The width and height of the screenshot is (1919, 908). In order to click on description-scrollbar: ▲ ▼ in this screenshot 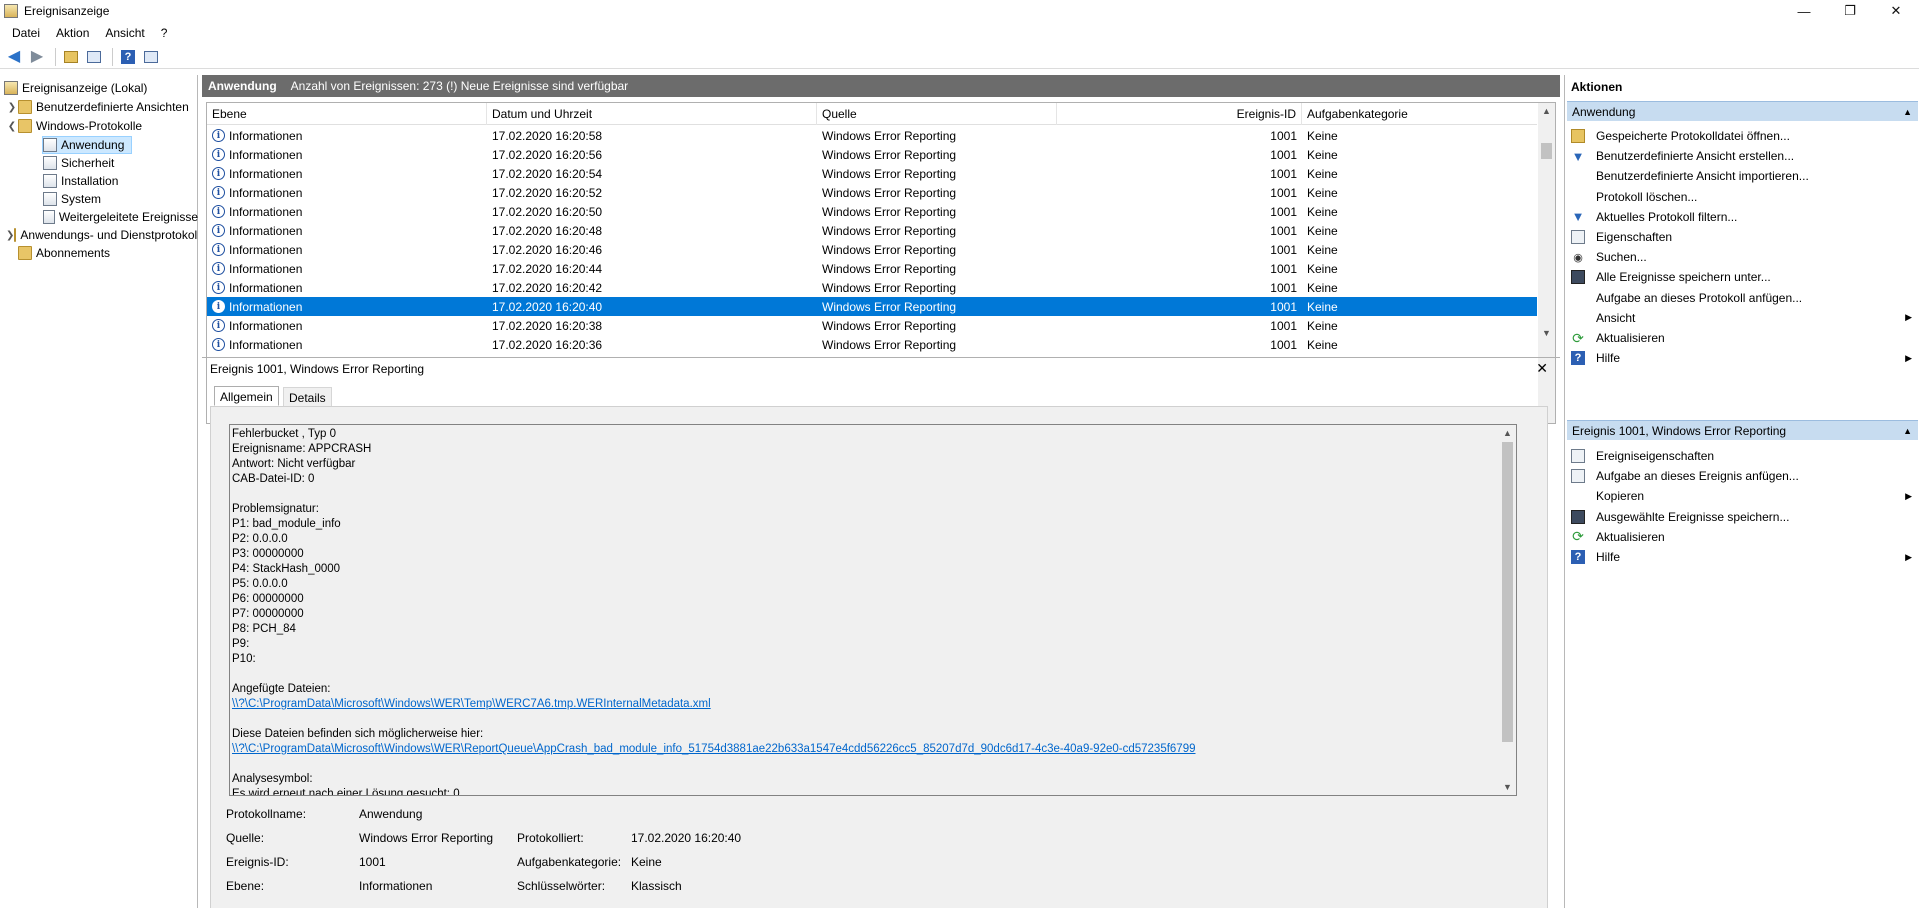, I will do `click(1507, 610)`.